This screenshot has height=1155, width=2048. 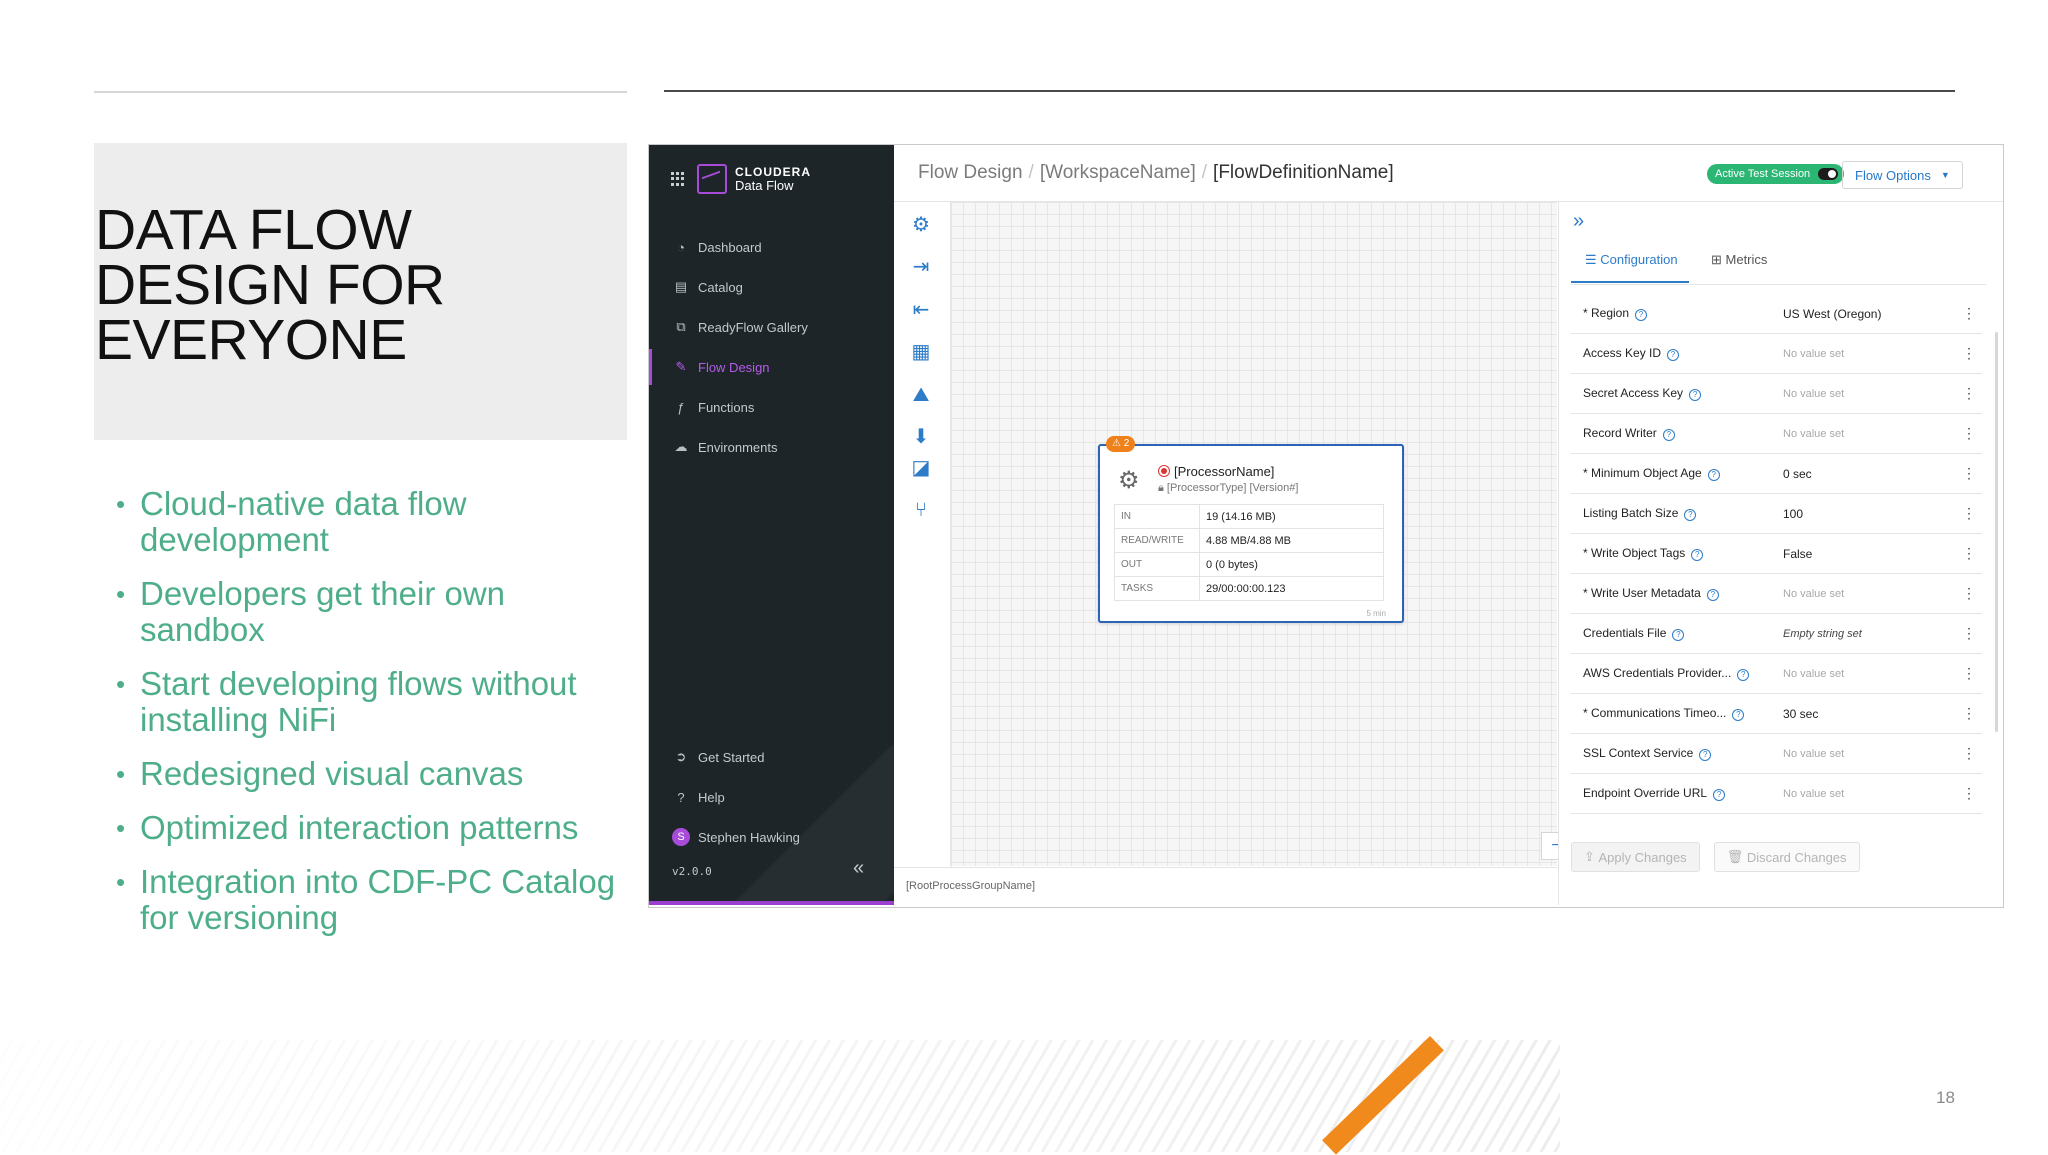 What do you see at coordinates (921, 267) in the screenshot?
I see `input-port-tool-icon: ⇥` at bounding box center [921, 267].